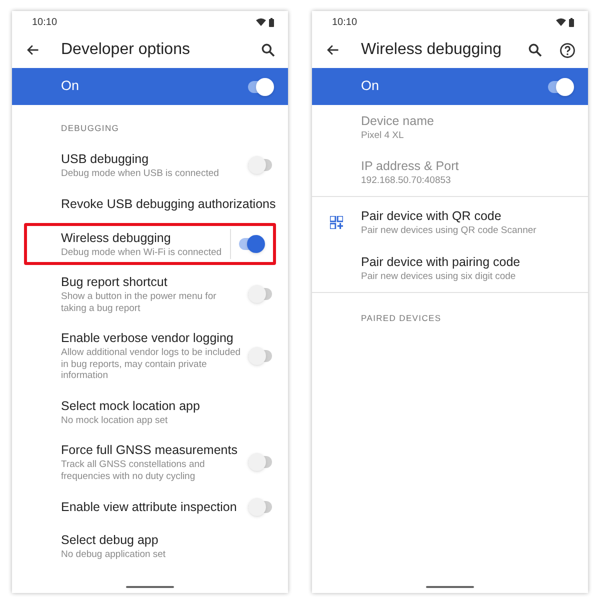  I want to click on settings-row: USB debugging Debug mode when USB is connected, so click(150, 165).